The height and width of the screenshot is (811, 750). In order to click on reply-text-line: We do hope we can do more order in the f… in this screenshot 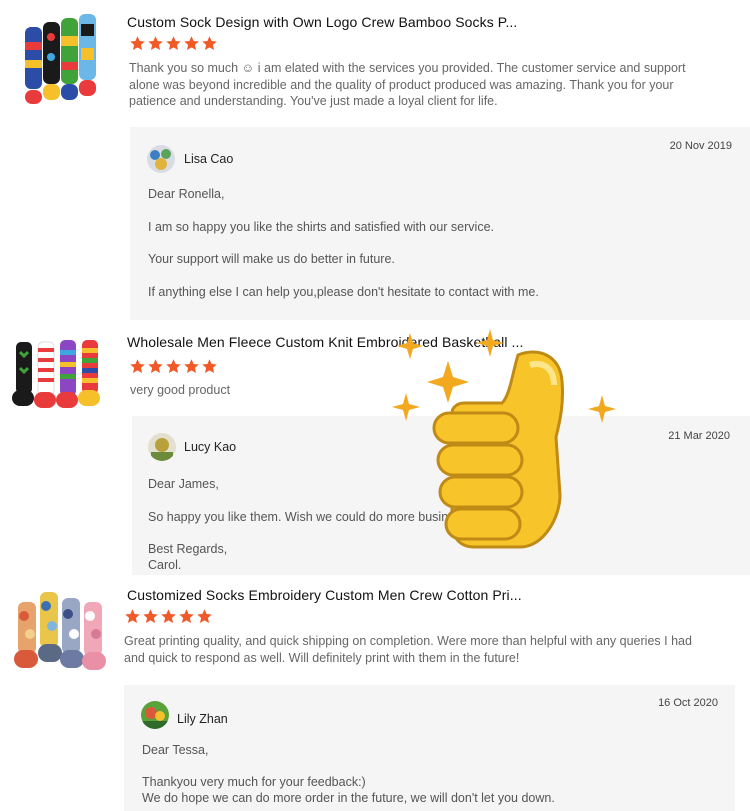, I will do `click(348, 798)`.